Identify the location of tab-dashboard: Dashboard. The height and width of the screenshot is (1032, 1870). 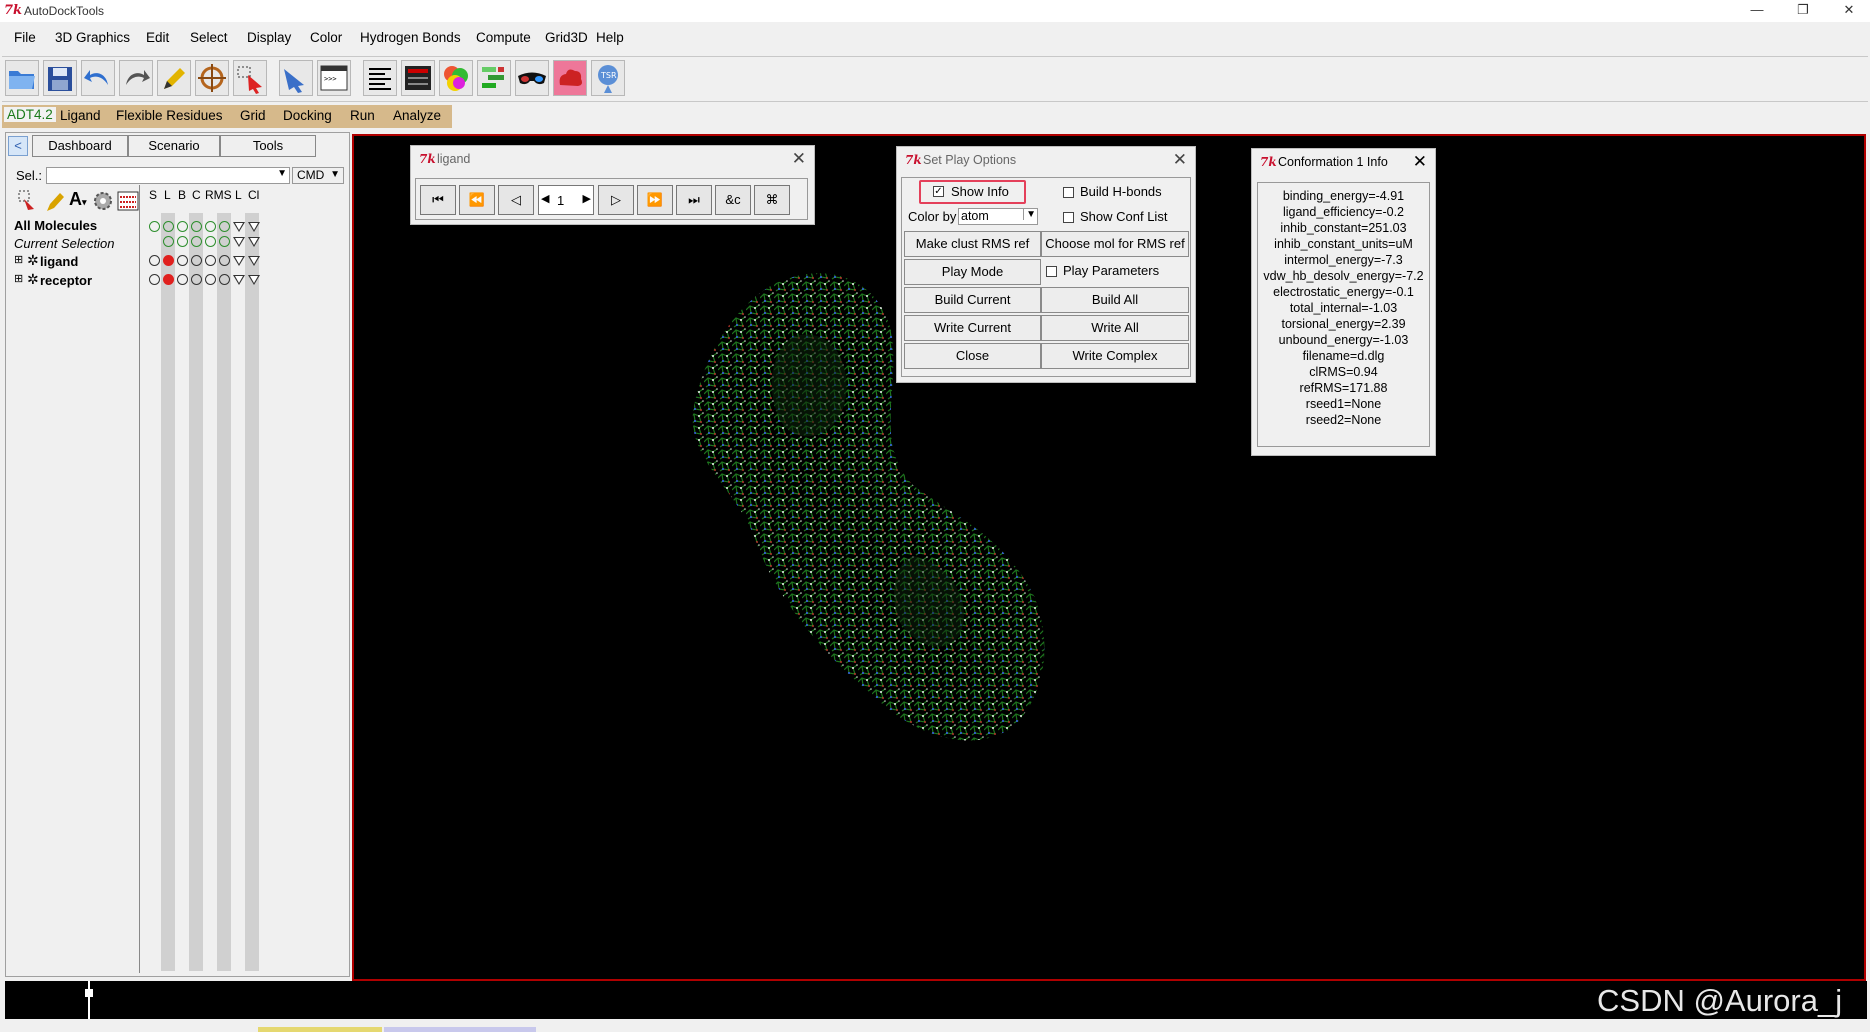
(80, 146).